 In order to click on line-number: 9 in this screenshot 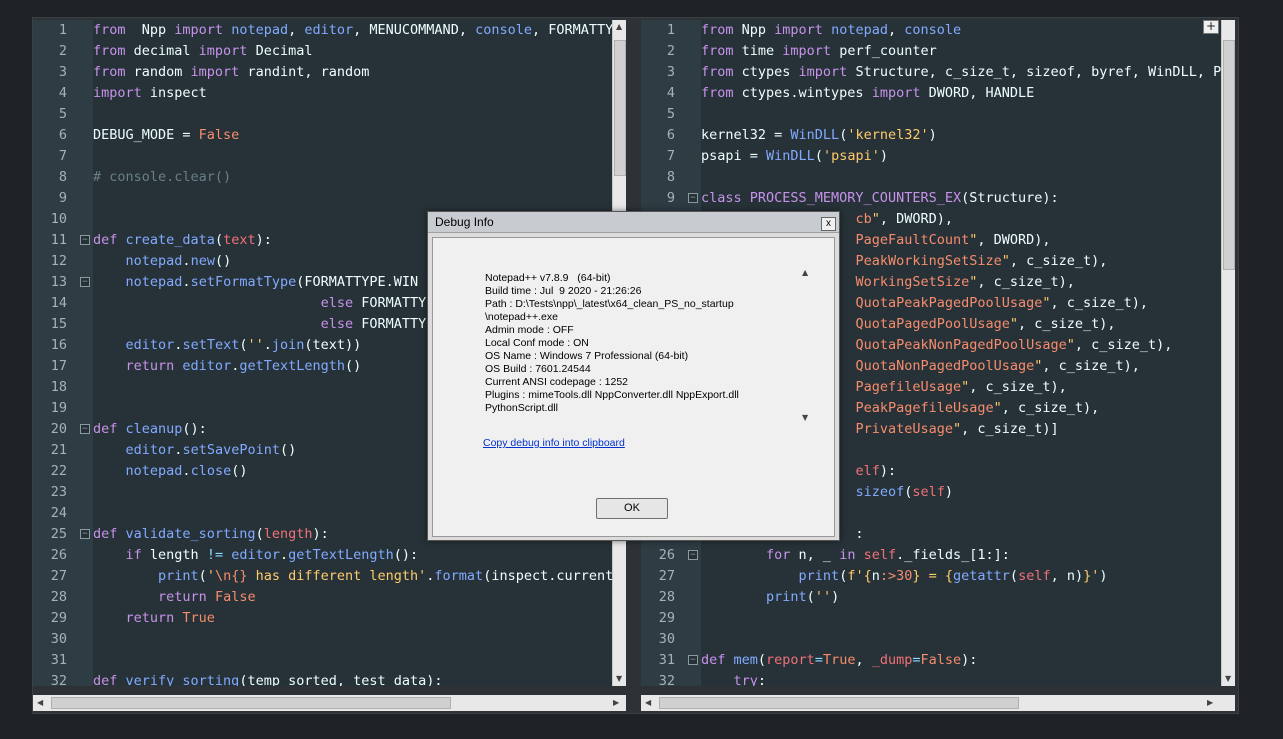, I will do `click(670, 198)`.